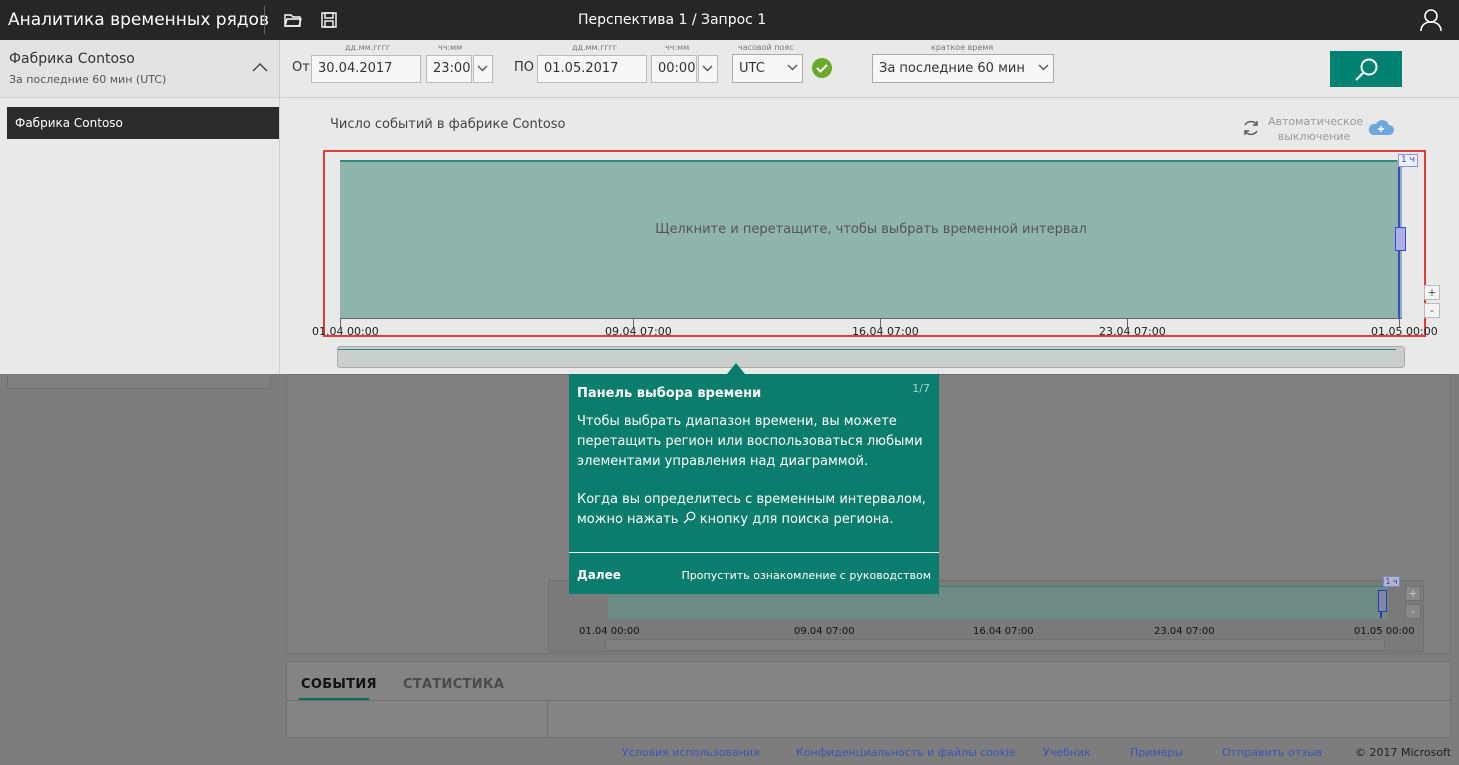 Image resolution: width=1459 pixels, height=765 pixels. Describe the element at coordinates (921, 388) in the screenshot. I see `tour-counter: 1/7` at that location.